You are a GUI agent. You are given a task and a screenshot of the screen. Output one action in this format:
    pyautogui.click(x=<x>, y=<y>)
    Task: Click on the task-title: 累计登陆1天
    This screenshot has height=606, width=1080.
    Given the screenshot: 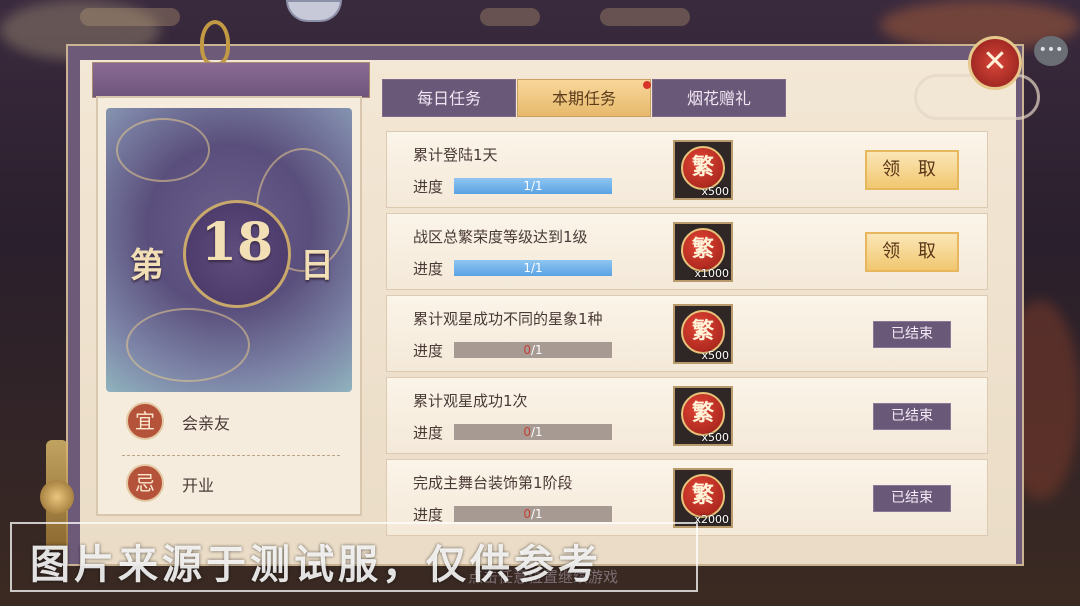 What is the action you would take?
    pyautogui.click(x=455, y=155)
    